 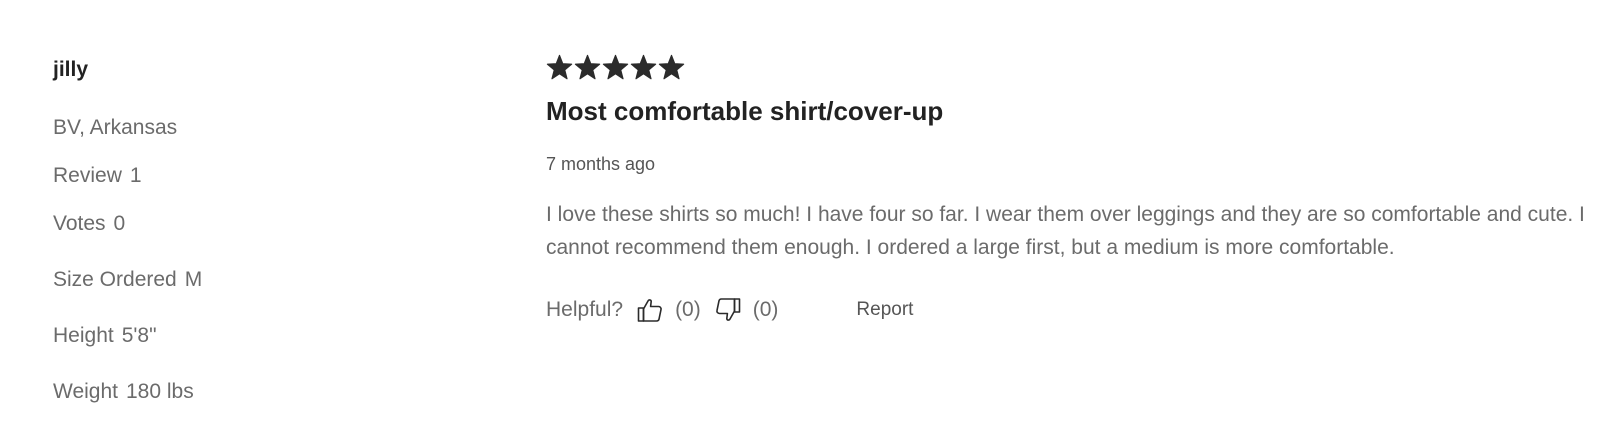 I want to click on helpful-feedback: Helpful? (0) (0) Report, so click(x=729, y=310).